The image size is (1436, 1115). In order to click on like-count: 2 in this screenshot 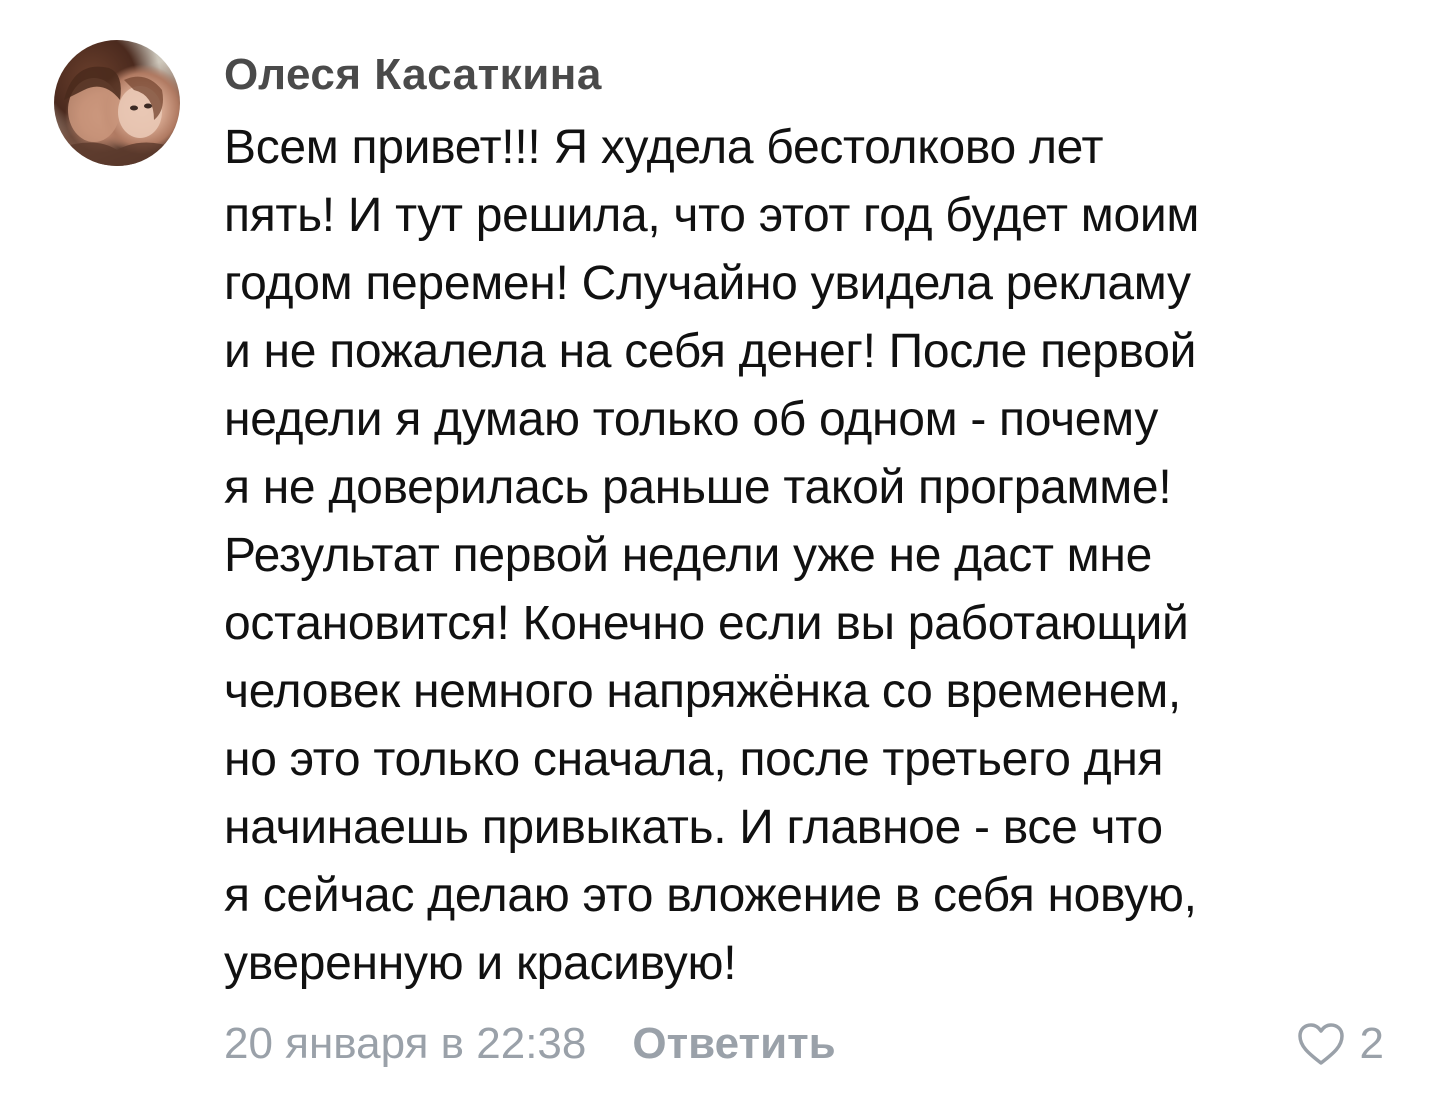, I will do `click(1371, 1043)`.